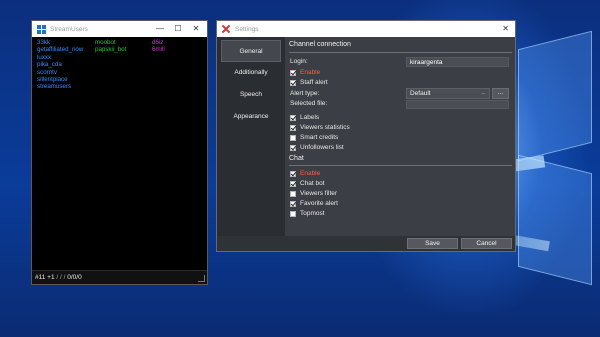 The height and width of the screenshot is (337, 600). I want to click on user-column-green: moobot papskii_bot, so click(110, 46).